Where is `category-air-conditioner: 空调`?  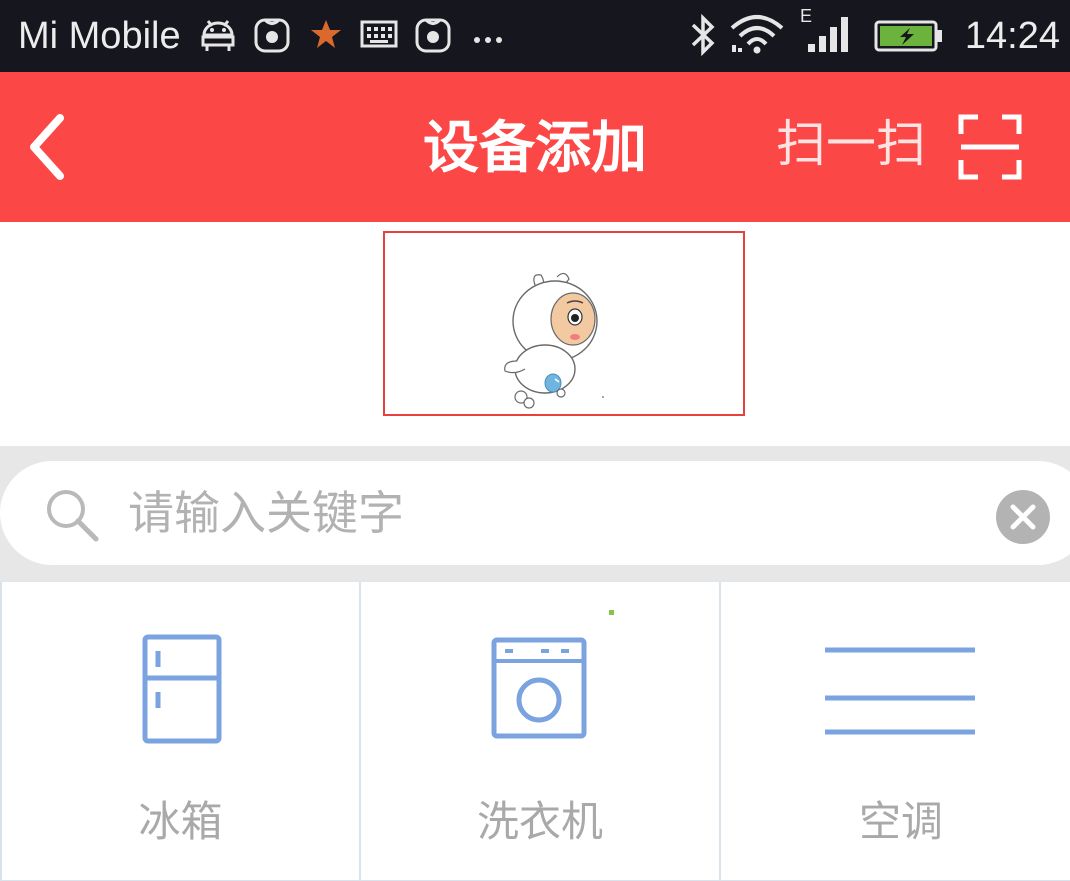 category-air-conditioner: 空调 is located at coordinates (895, 731).